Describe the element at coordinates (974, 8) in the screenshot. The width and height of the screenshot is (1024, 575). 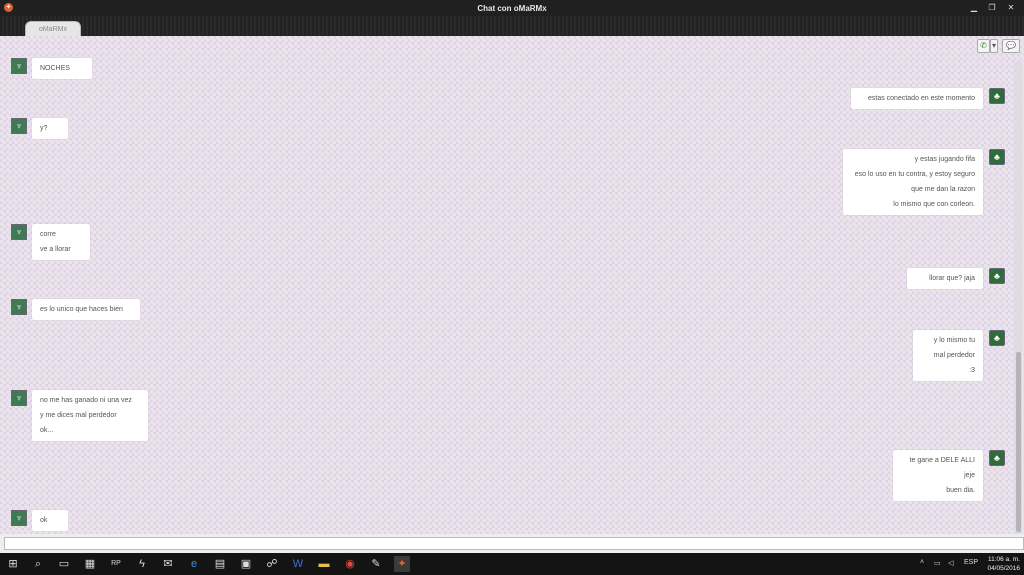
I see `minimize-button: ▁` at that location.